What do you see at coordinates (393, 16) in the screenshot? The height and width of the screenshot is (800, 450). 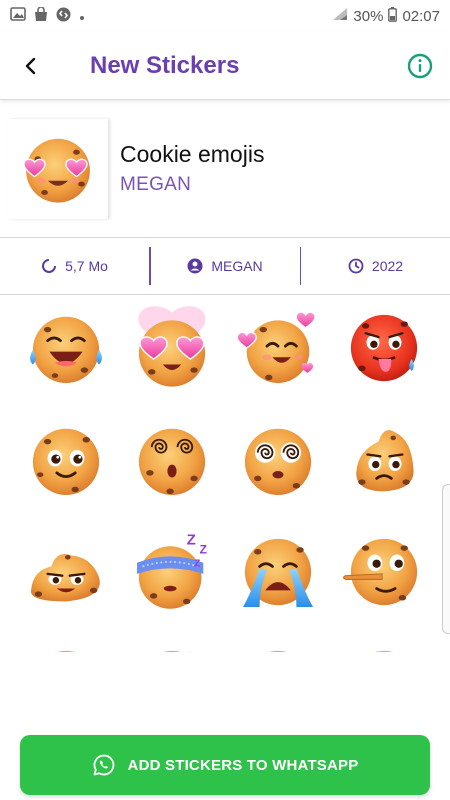 I see `battery-icon` at bounding box center [393, 16].